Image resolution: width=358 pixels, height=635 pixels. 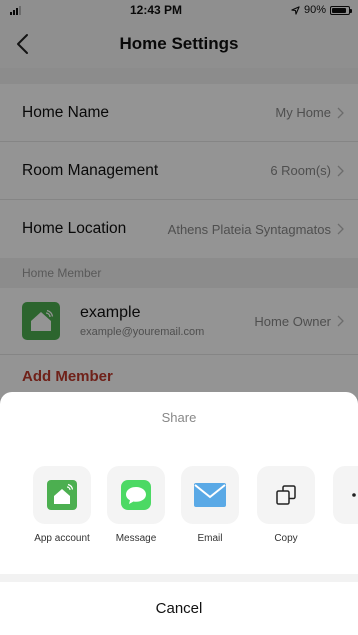 I want to click on sheet-divider, so click(x=179, y=578).